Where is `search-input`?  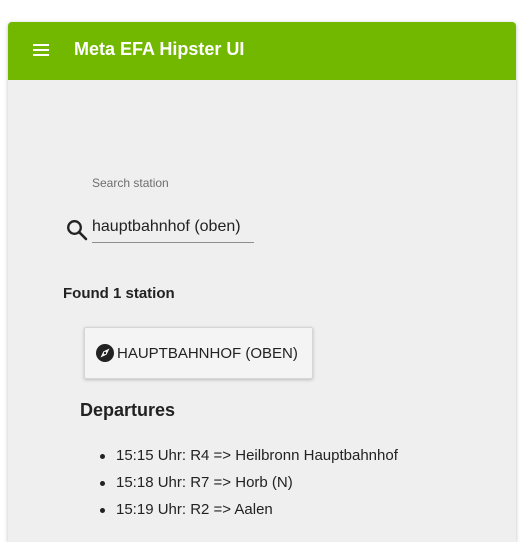
search-input is located at coordinates (173, 227).